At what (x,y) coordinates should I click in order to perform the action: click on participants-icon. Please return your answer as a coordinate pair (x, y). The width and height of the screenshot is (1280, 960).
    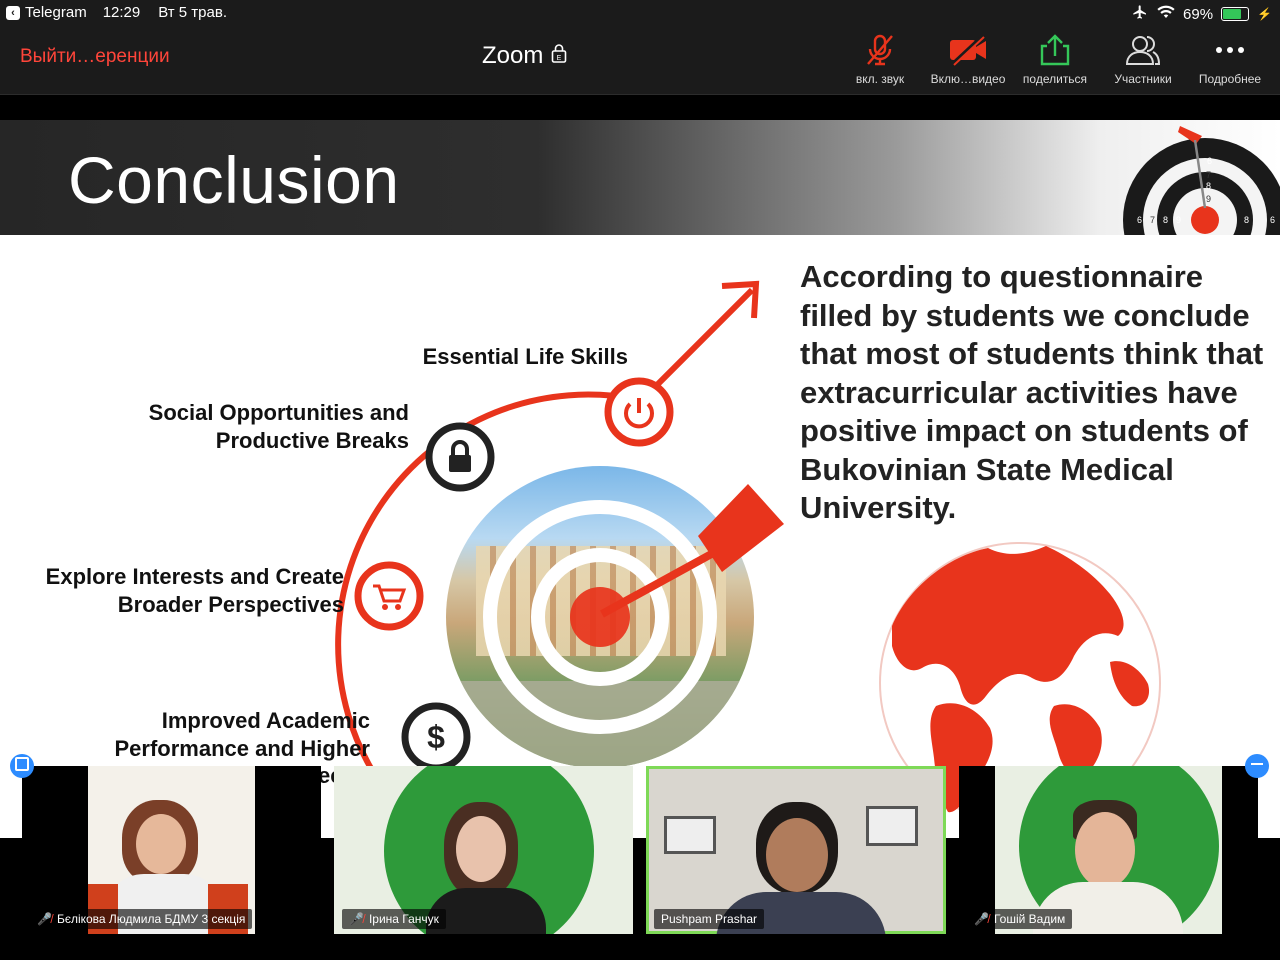
    Looking at the image, I should click on (1143, 50).